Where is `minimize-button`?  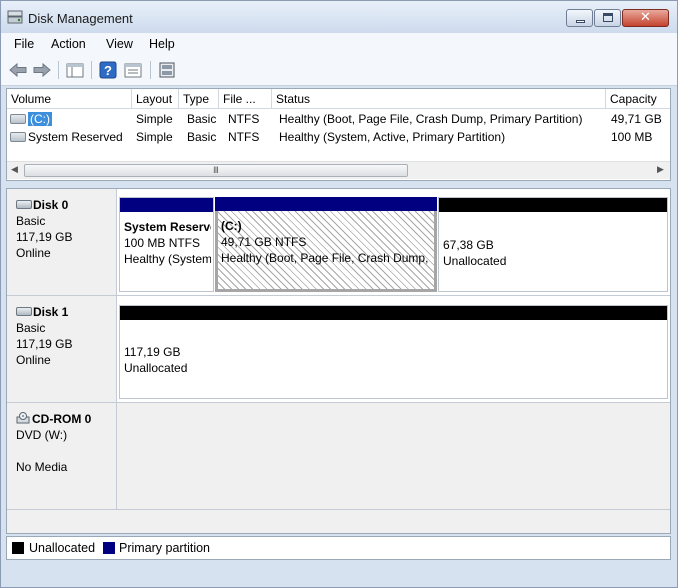
minimize-button is located at coordinates (579, 18).